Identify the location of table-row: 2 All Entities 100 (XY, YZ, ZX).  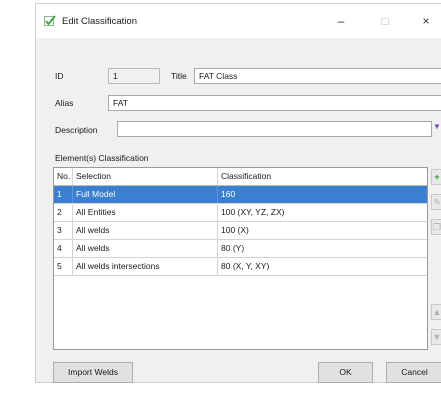
(240, 213).